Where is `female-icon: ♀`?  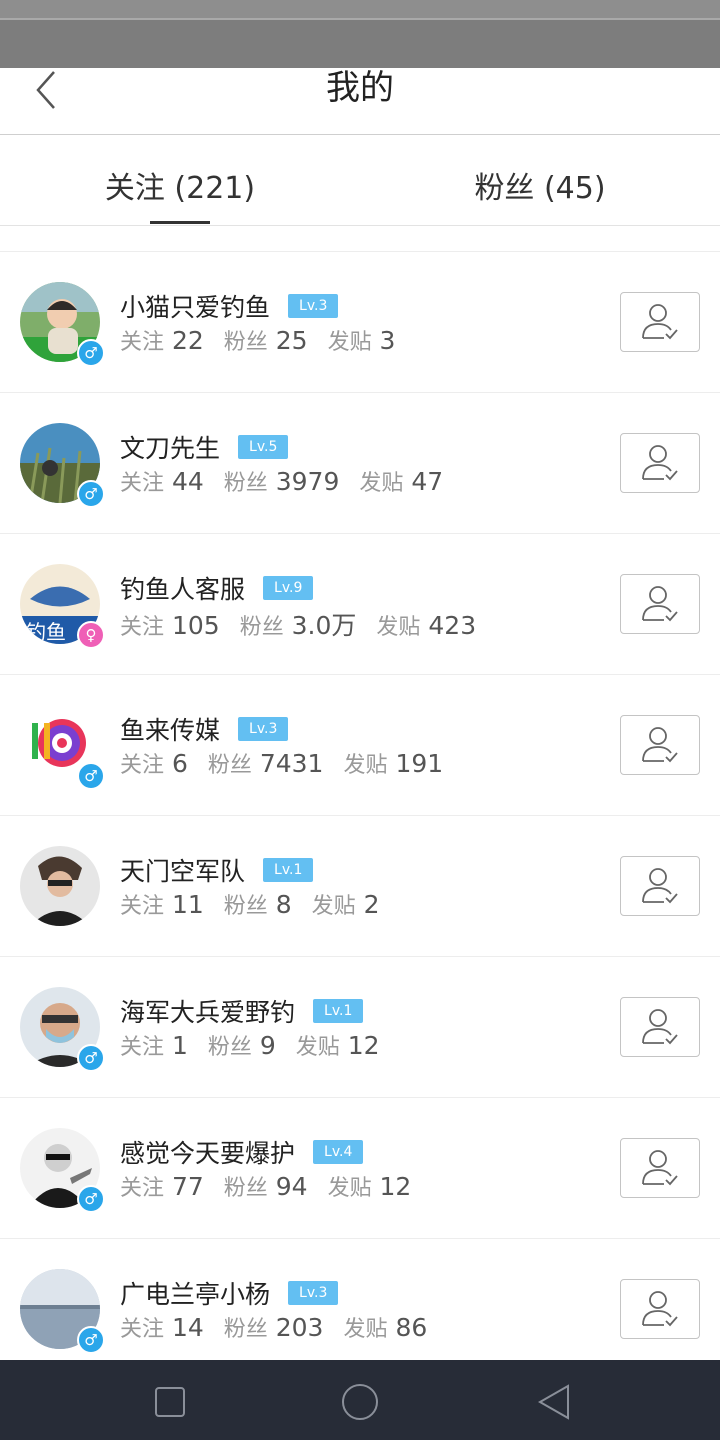 female-icon: ♀ is located at coordinates (91, 635).